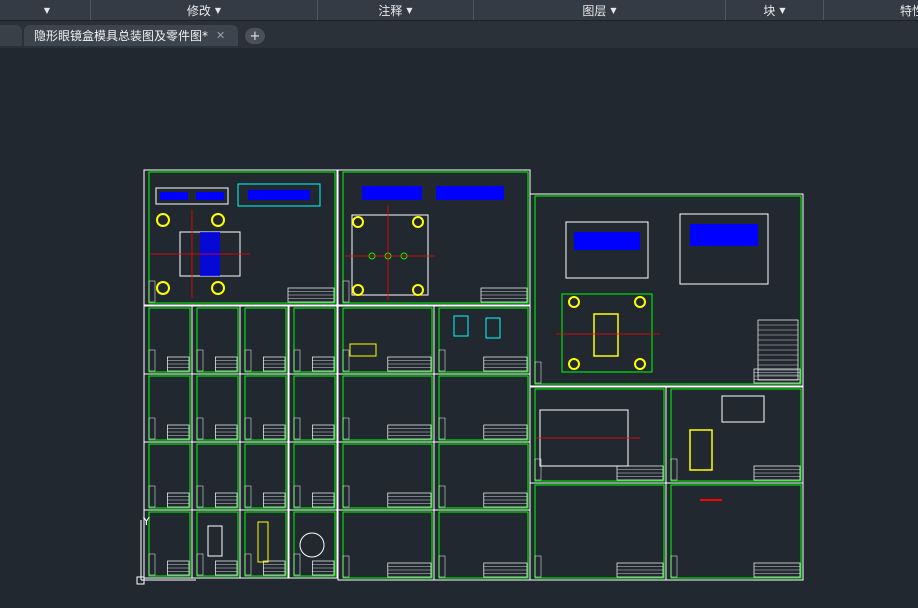 The image size is (918, 608). I want to click on panel-label: 特性, so click(908, 10).